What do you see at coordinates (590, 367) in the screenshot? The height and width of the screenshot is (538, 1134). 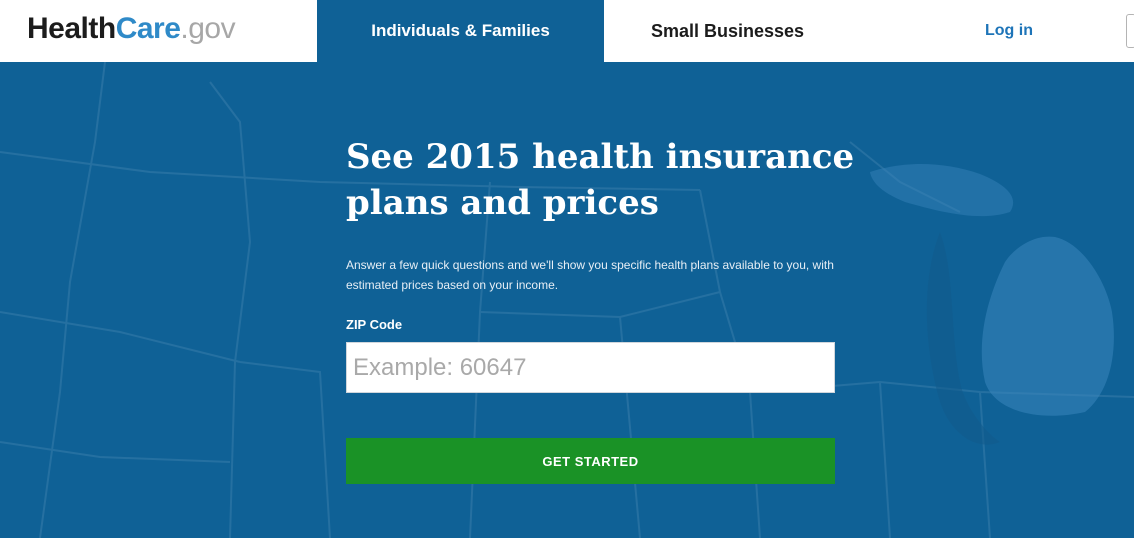 I see `zip-code-input` at bounding box center [590, 367].